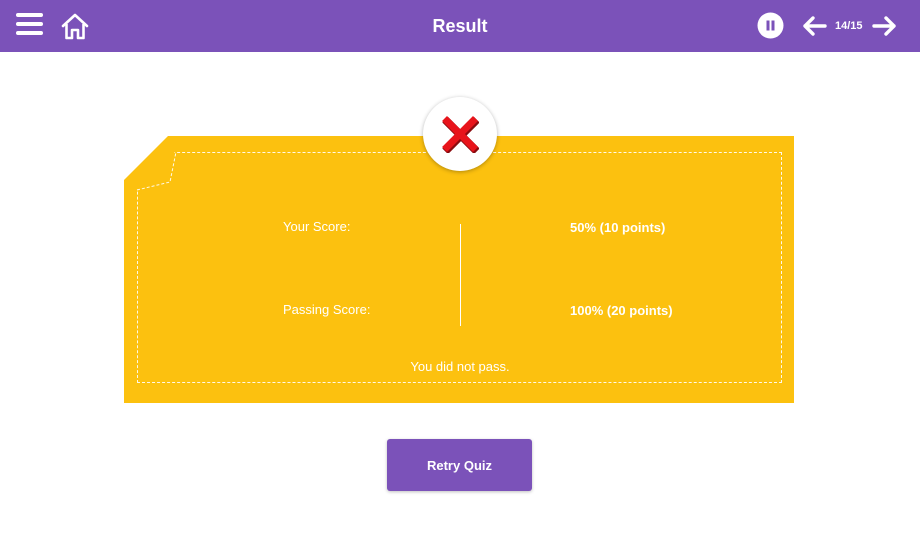  I want to click on status-badge, so click(460, 134).